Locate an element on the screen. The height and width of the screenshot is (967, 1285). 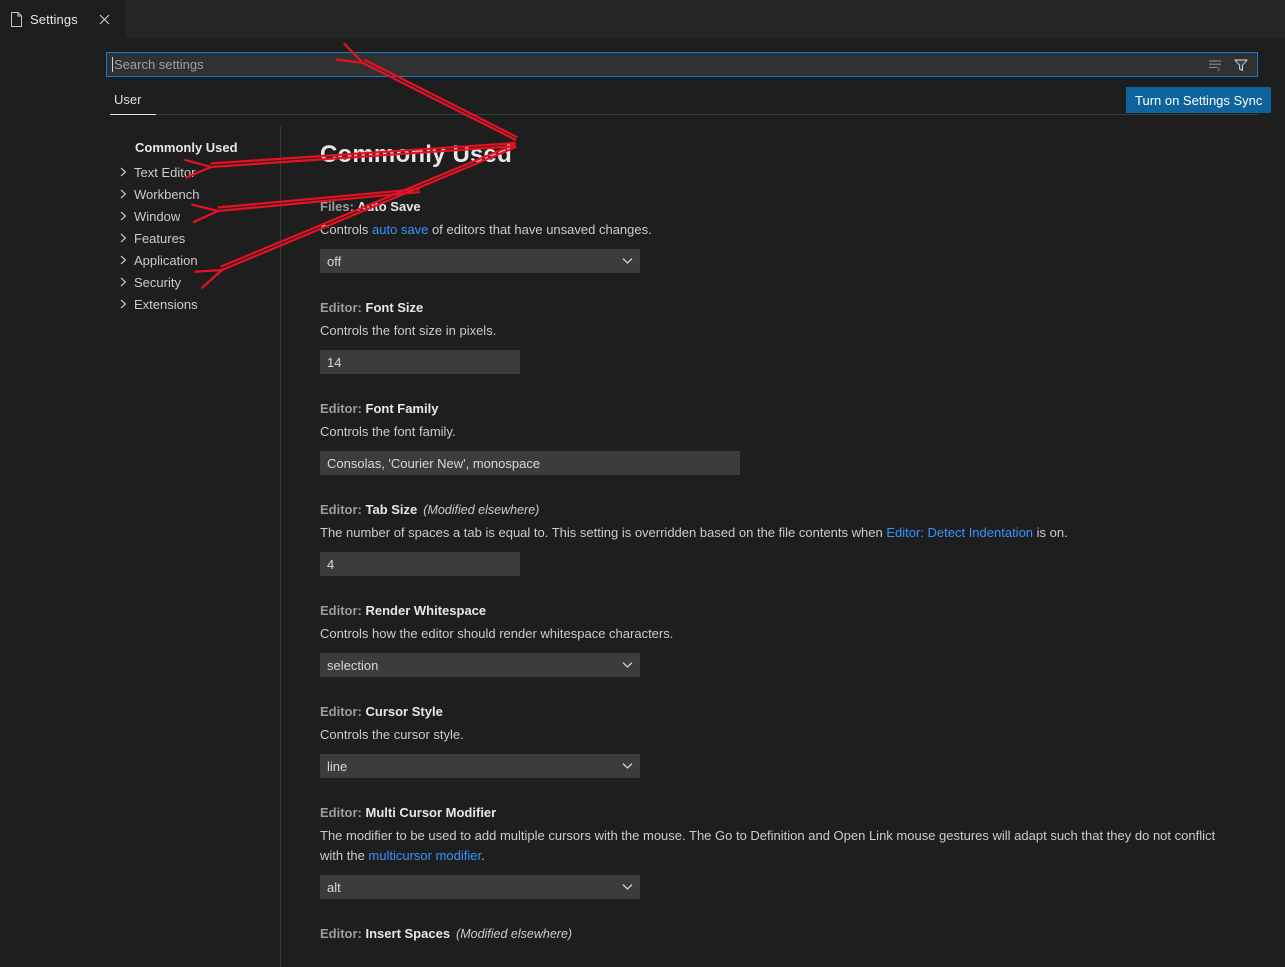
sync-button-label: Turn on Settings Sync is located at coordinates (1199, 100).